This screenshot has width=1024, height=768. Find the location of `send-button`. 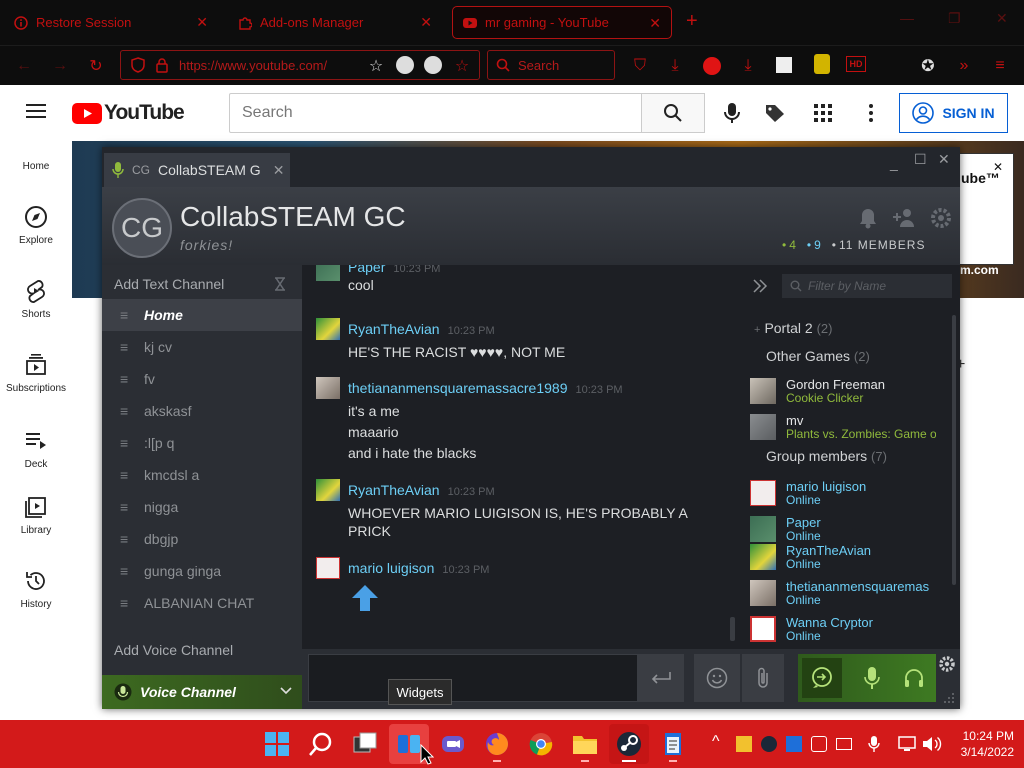

send-button is located at coordinates (661, 678).